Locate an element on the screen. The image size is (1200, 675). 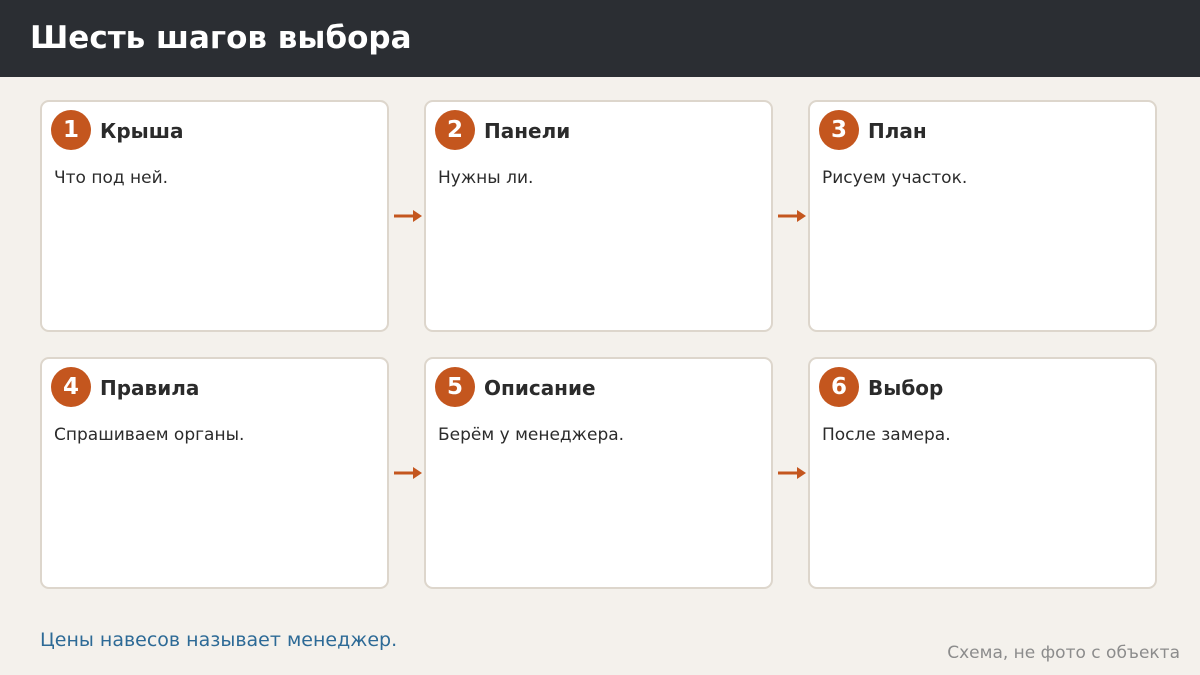
step-title: Правила is located at coordinates (150, 388).